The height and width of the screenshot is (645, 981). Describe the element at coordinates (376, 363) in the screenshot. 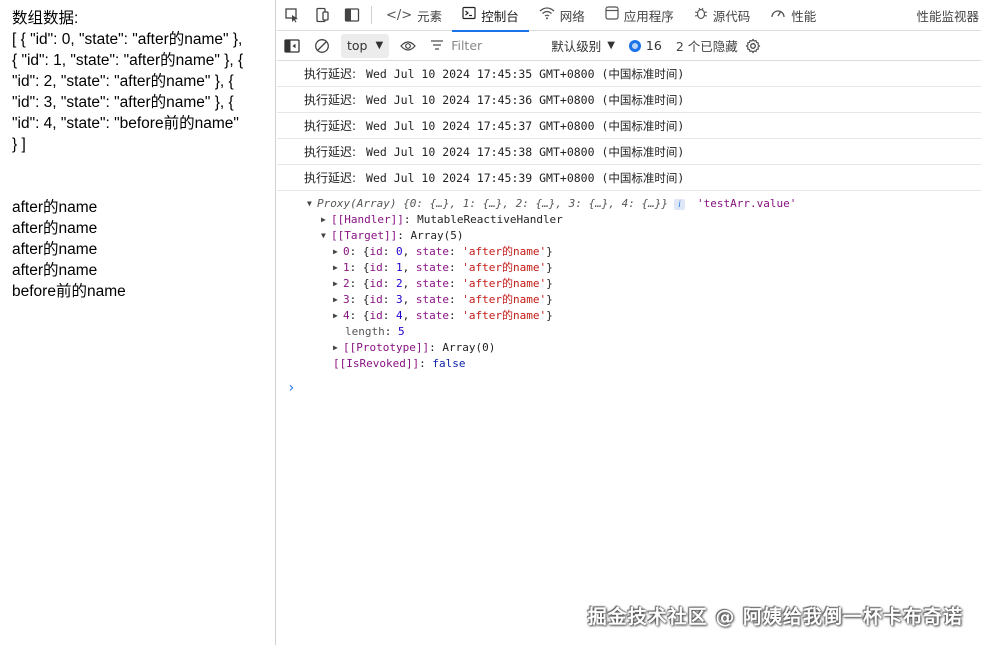

I see `tree-key: [[IsRevoked]]` at that location.